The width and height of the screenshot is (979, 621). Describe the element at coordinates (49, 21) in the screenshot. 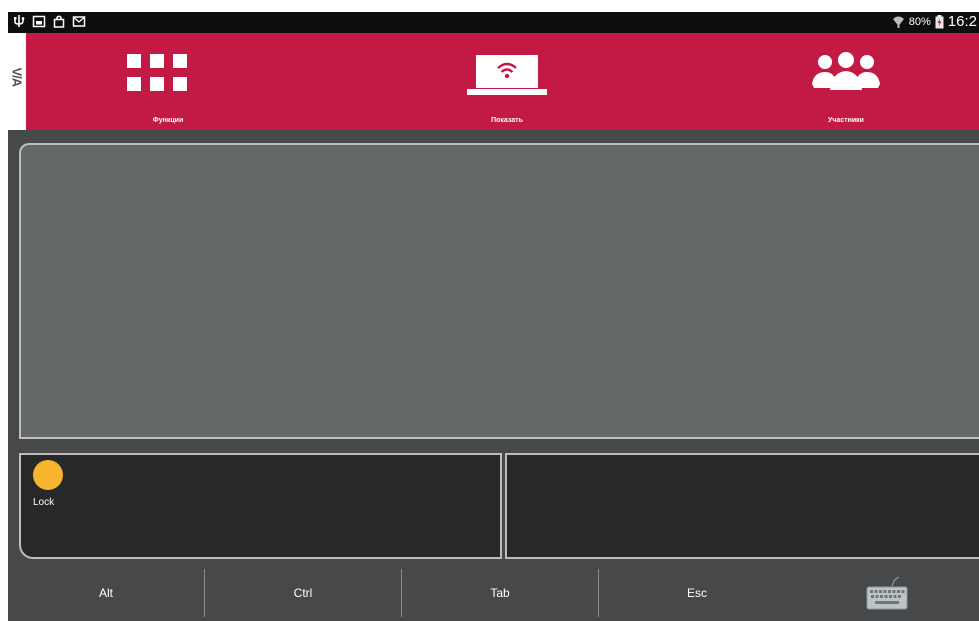

I see `status-left-icons` at that location.